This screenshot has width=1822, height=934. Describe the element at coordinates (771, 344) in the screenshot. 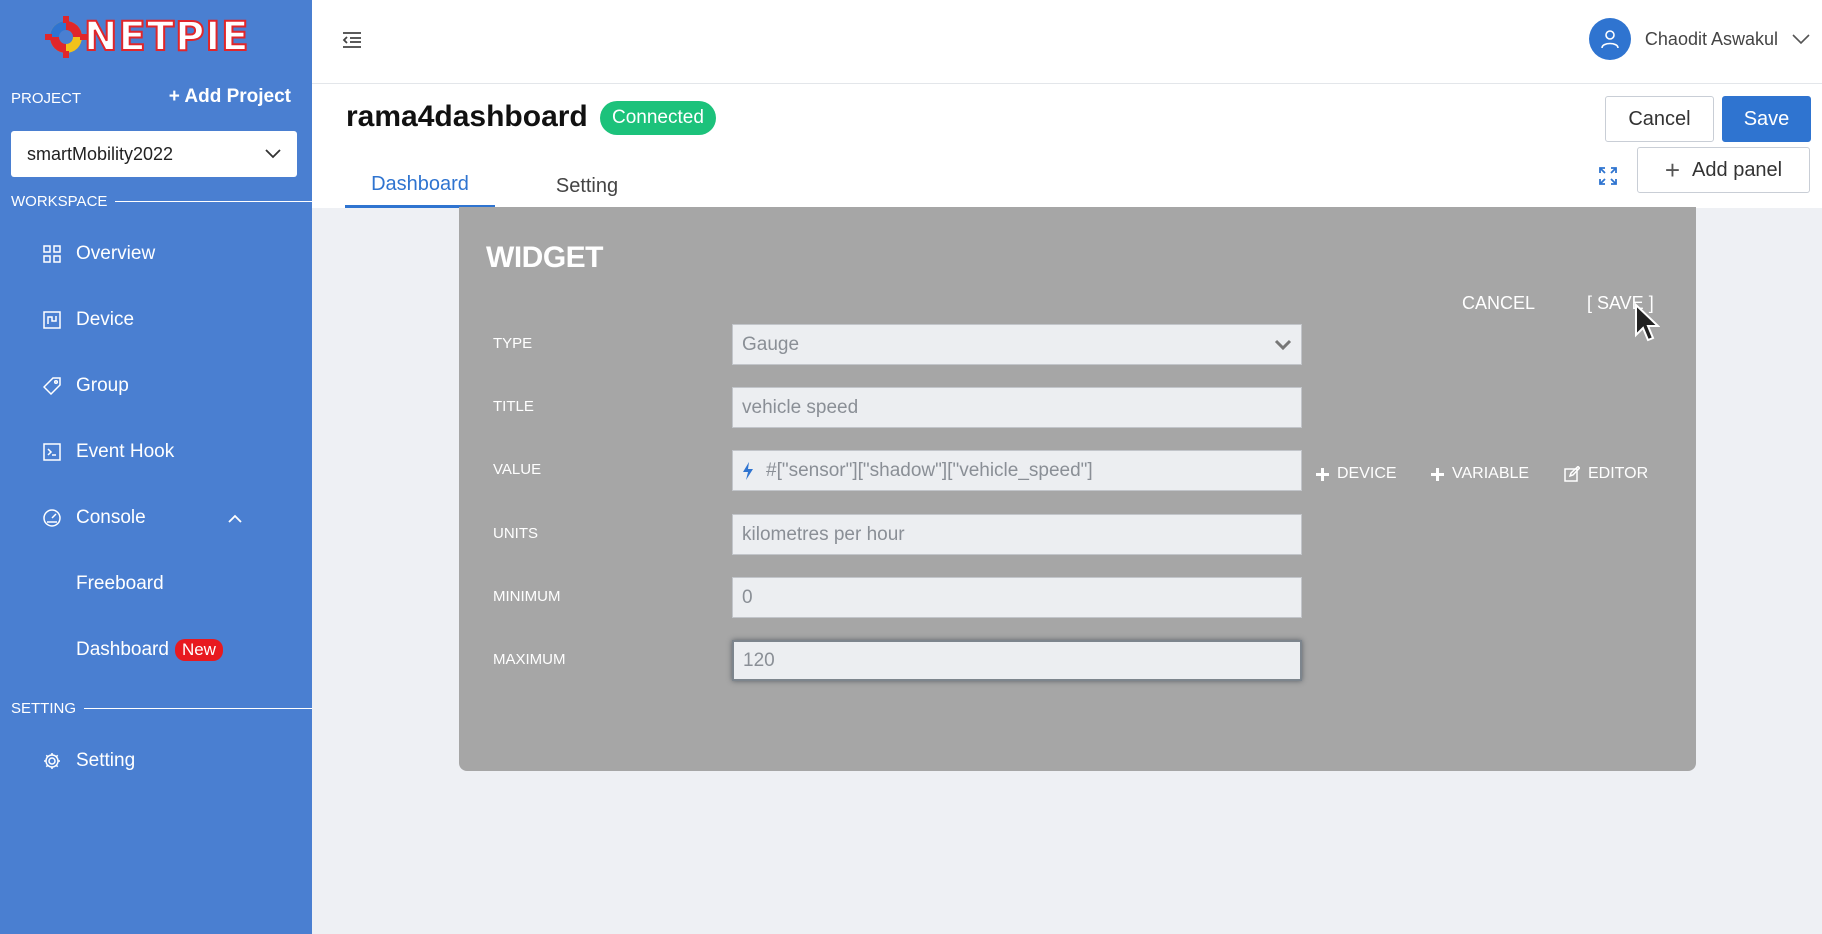

I see `type-select-value: Gauge` at that location.